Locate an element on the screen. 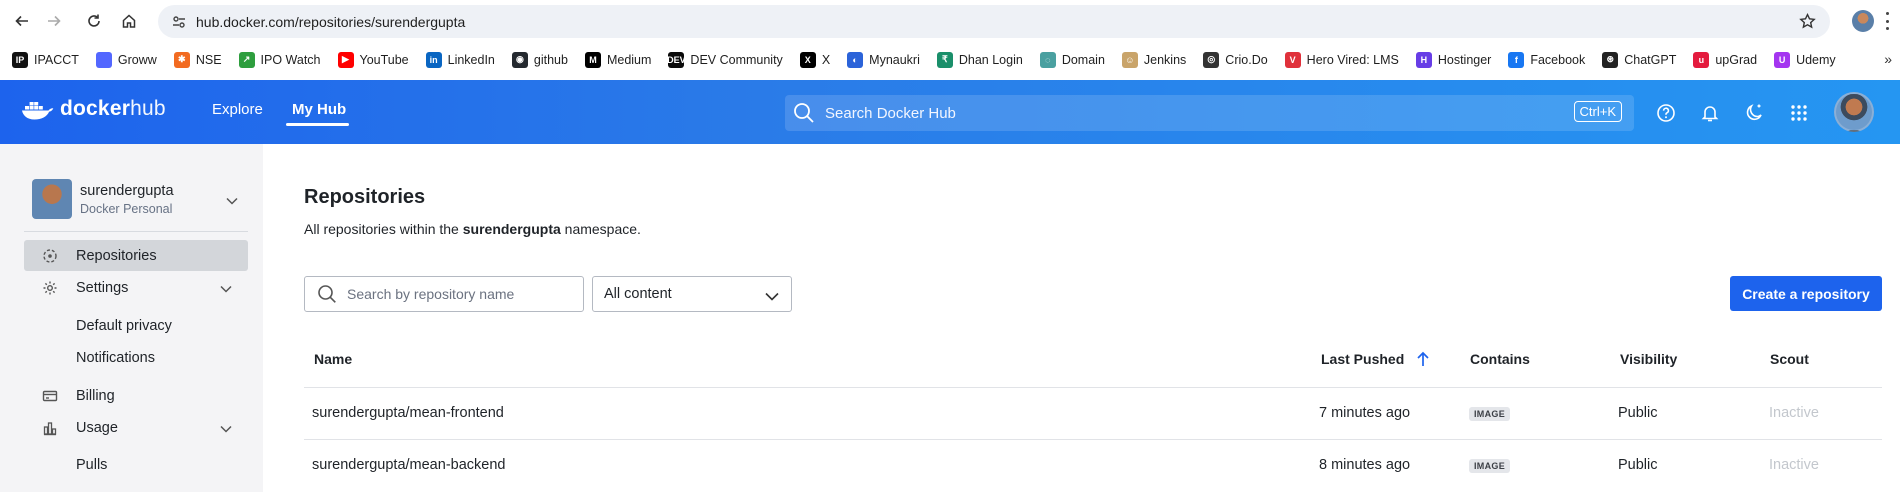  forward-icon is located at coordinates (54, 21).